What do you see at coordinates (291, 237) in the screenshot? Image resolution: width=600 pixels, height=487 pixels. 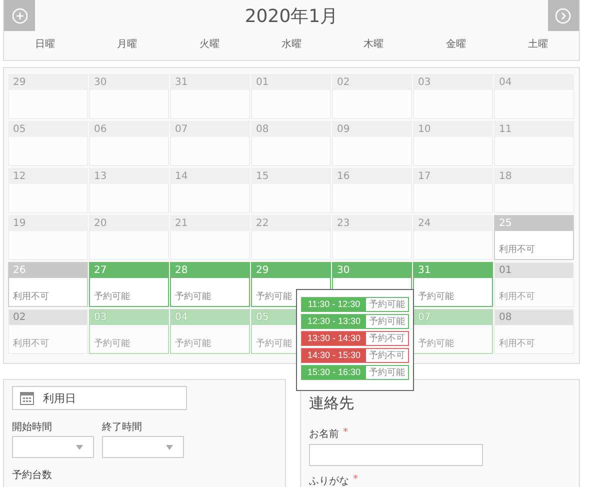 I see `day-cell: 22` at bounding box center [291, 237].